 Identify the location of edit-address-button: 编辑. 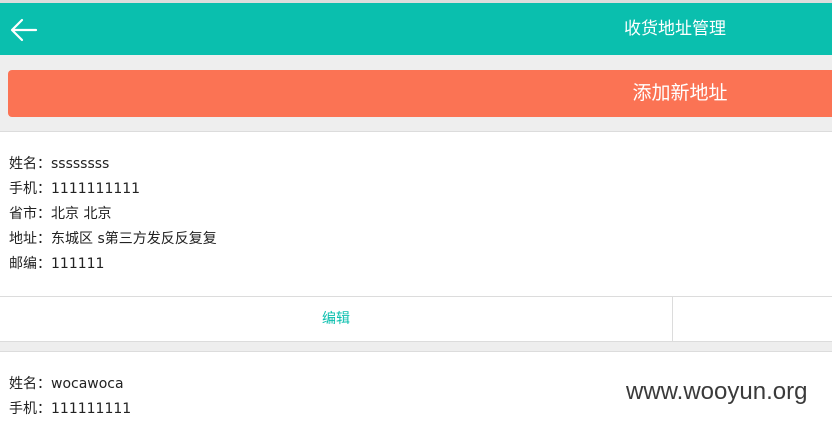
(336, 319).